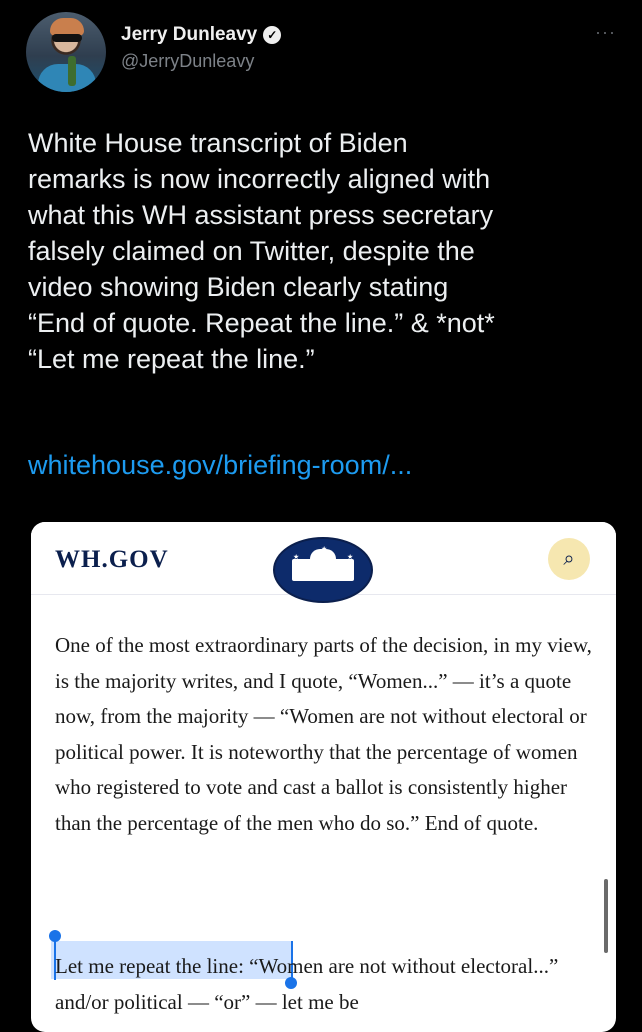  I want to click on avatar, so click(66, 52).